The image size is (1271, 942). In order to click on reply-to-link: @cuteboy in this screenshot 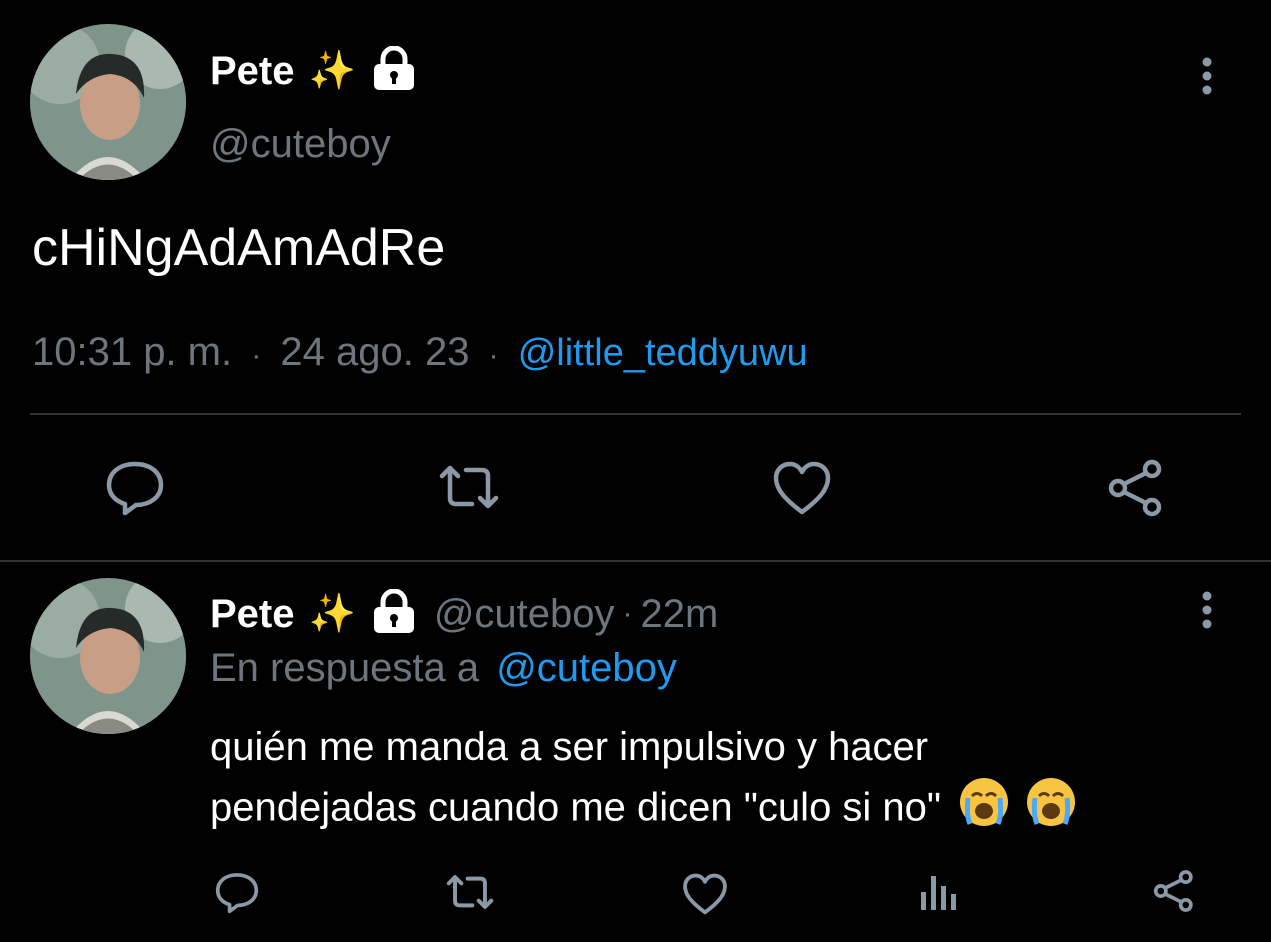, I will do `click(586, 668)`.